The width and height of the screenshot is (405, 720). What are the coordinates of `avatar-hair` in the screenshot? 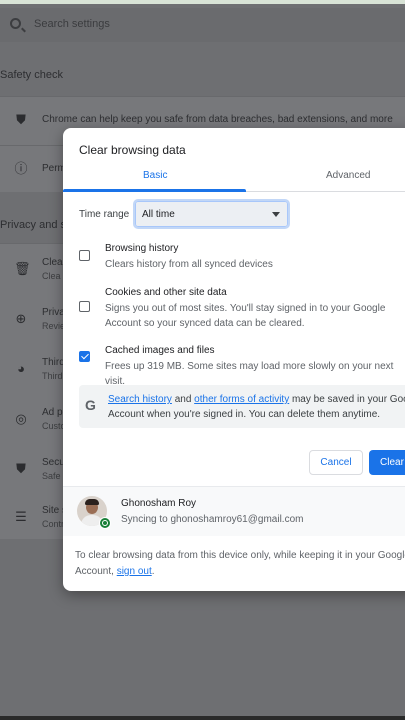 It's located at (92, 502).